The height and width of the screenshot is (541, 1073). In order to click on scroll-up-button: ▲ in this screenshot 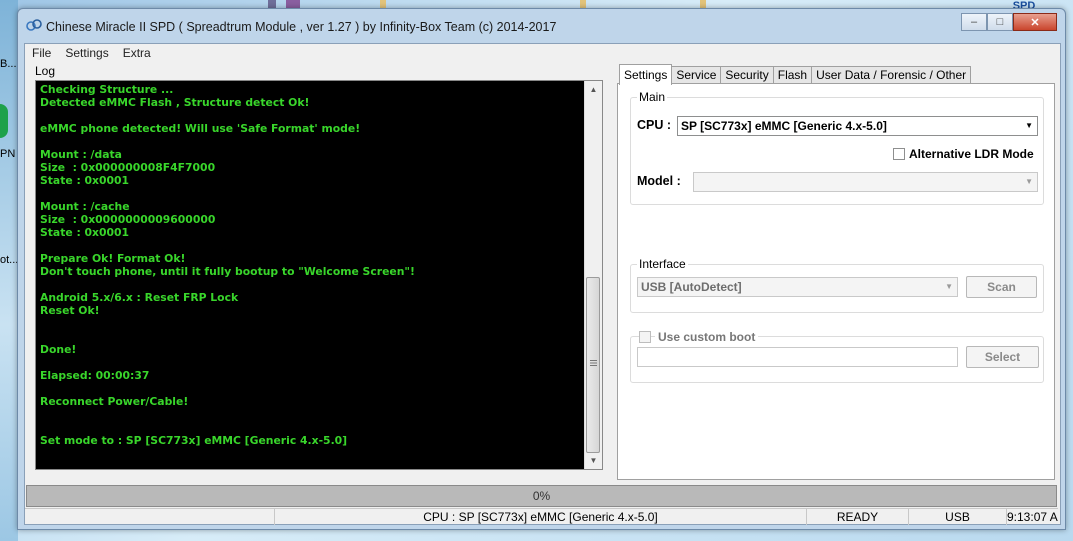, I will do `click(593, 89)`.